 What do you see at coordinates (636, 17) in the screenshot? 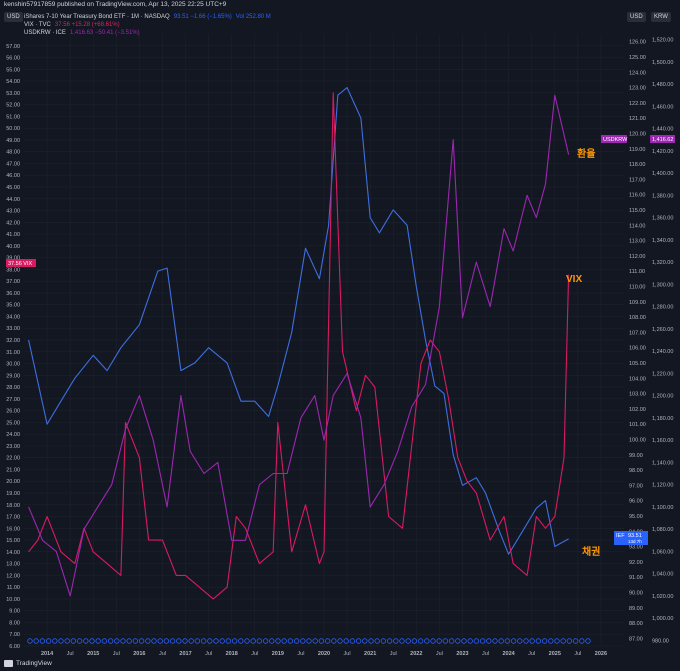
I see `bond-axis-unit-button: USD` at bounding box center [636, 17].